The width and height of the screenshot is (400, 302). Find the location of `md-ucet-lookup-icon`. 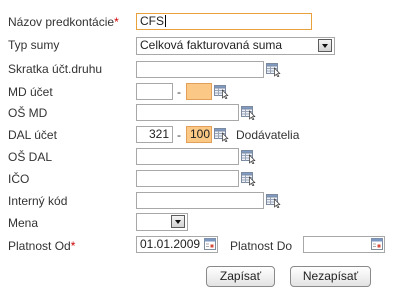

md-ucet-lookup-icon is located at coordinates (221, 91).